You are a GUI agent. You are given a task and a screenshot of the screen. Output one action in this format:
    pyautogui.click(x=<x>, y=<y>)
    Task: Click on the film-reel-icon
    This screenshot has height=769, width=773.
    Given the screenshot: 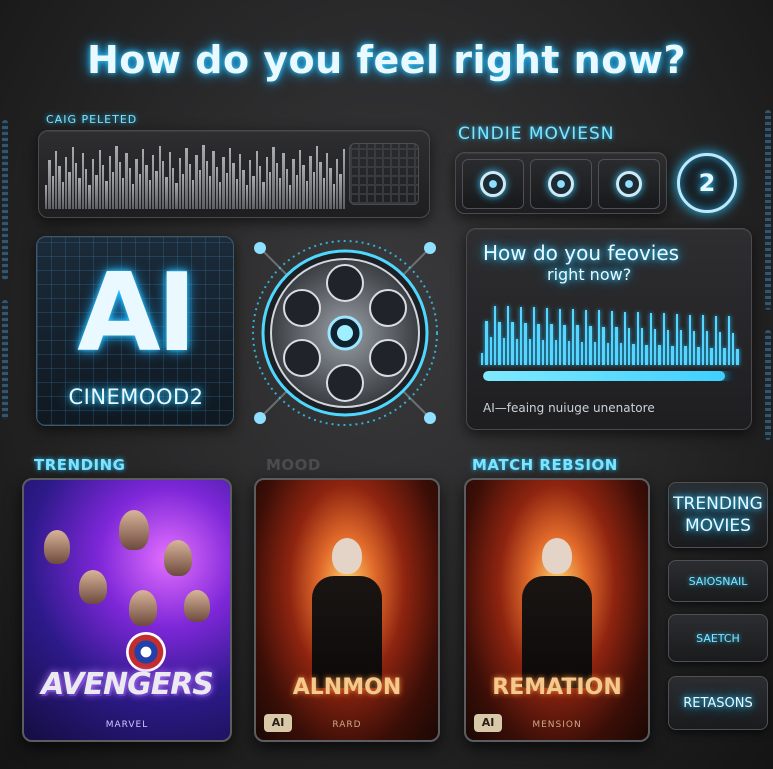 What is the action you would take?
    pyautogui.click(x=345, y=333)
    